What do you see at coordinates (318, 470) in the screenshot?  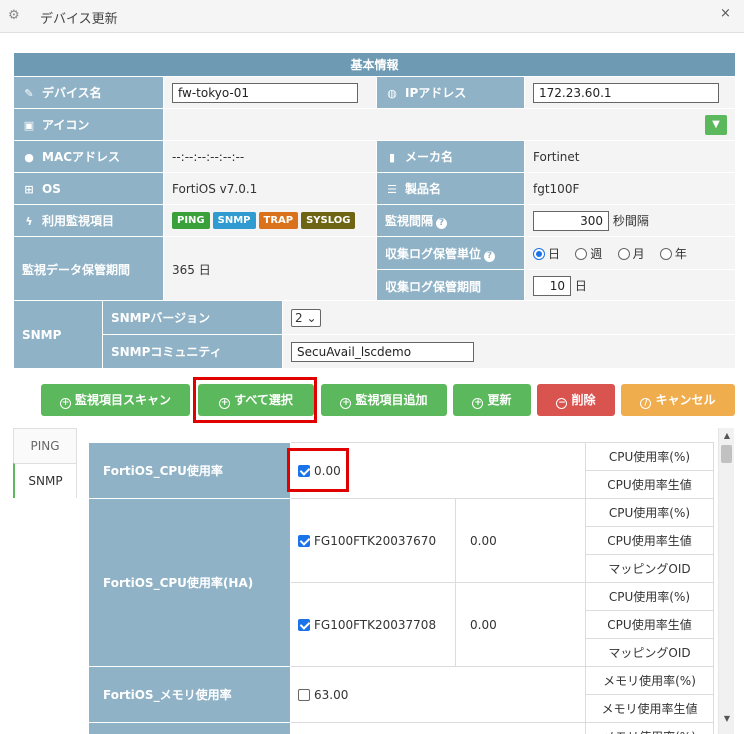 I see `highlight-cpu-checkbox` at bounding box center [318, 470].